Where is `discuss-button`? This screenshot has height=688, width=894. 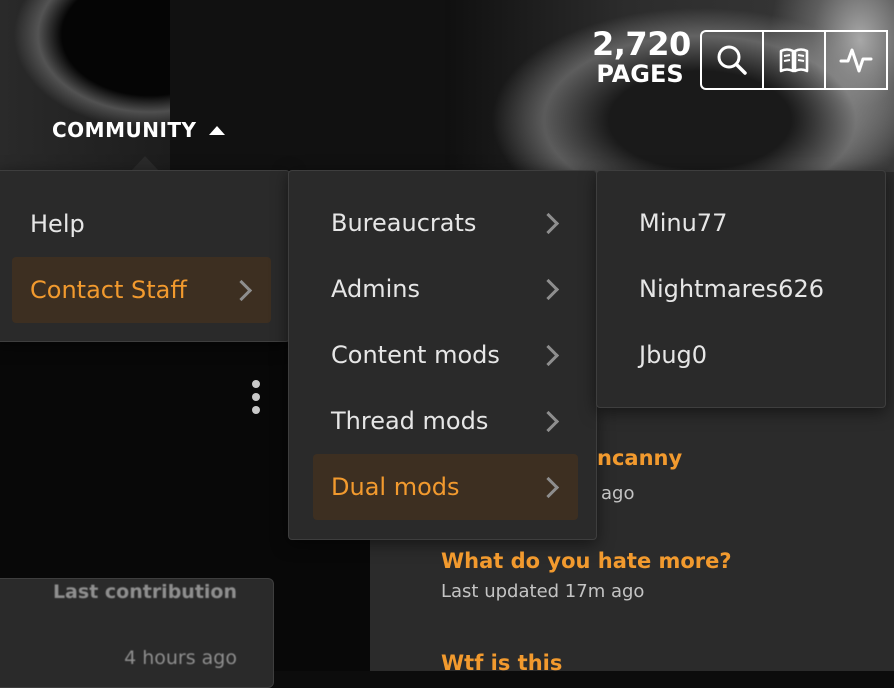
discuss-button is located at coordinates (795, 60).